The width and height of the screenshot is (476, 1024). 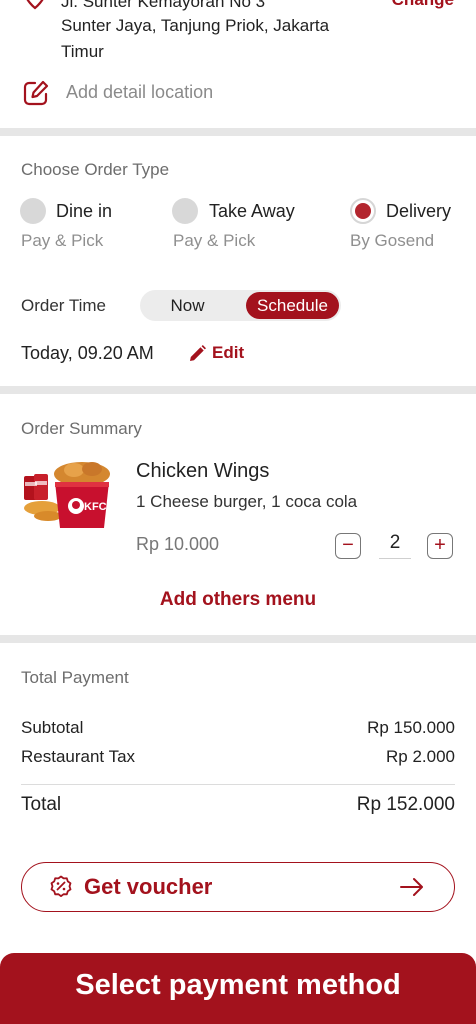 I want to click on total-label: Total, so click(x=41, y=804).